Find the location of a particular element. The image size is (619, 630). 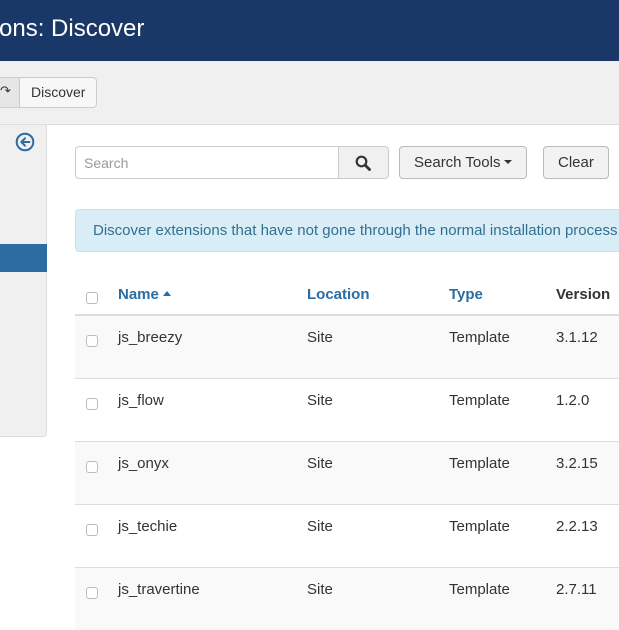

page-header: ons: Discover is located at coordinates (309, 30).